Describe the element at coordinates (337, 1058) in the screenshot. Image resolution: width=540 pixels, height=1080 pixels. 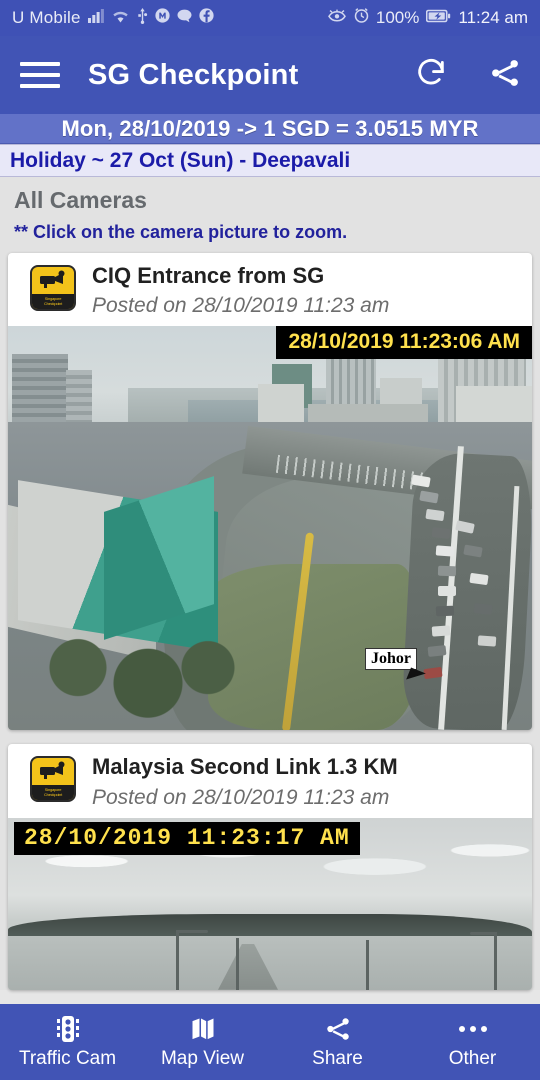
I see `nav-label-share: Share` at that location.